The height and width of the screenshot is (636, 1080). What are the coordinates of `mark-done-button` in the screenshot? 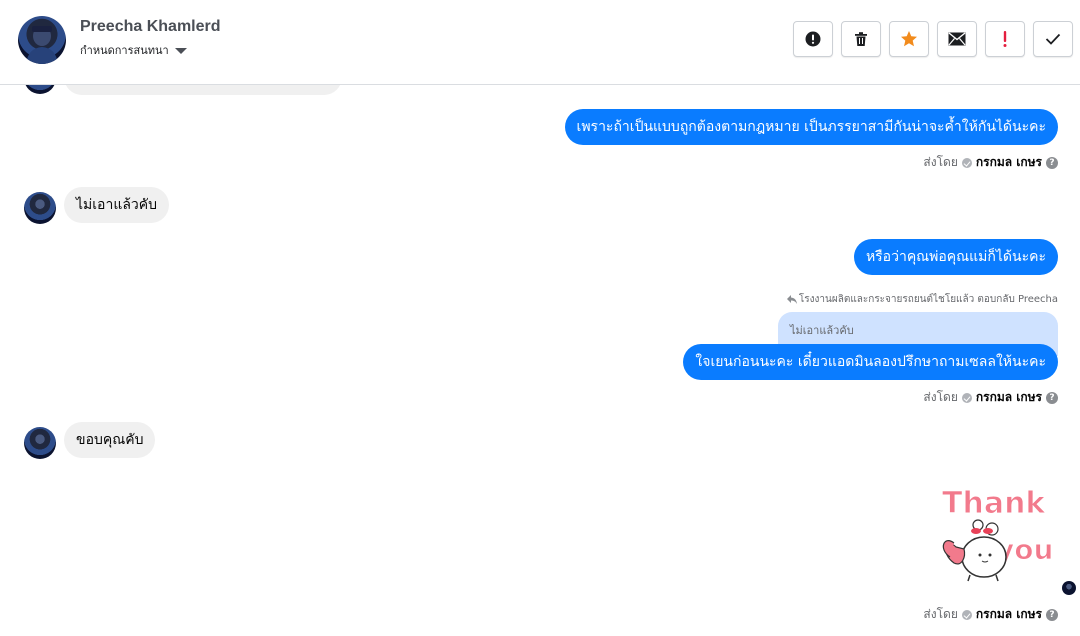 It's located at (1053, 39).